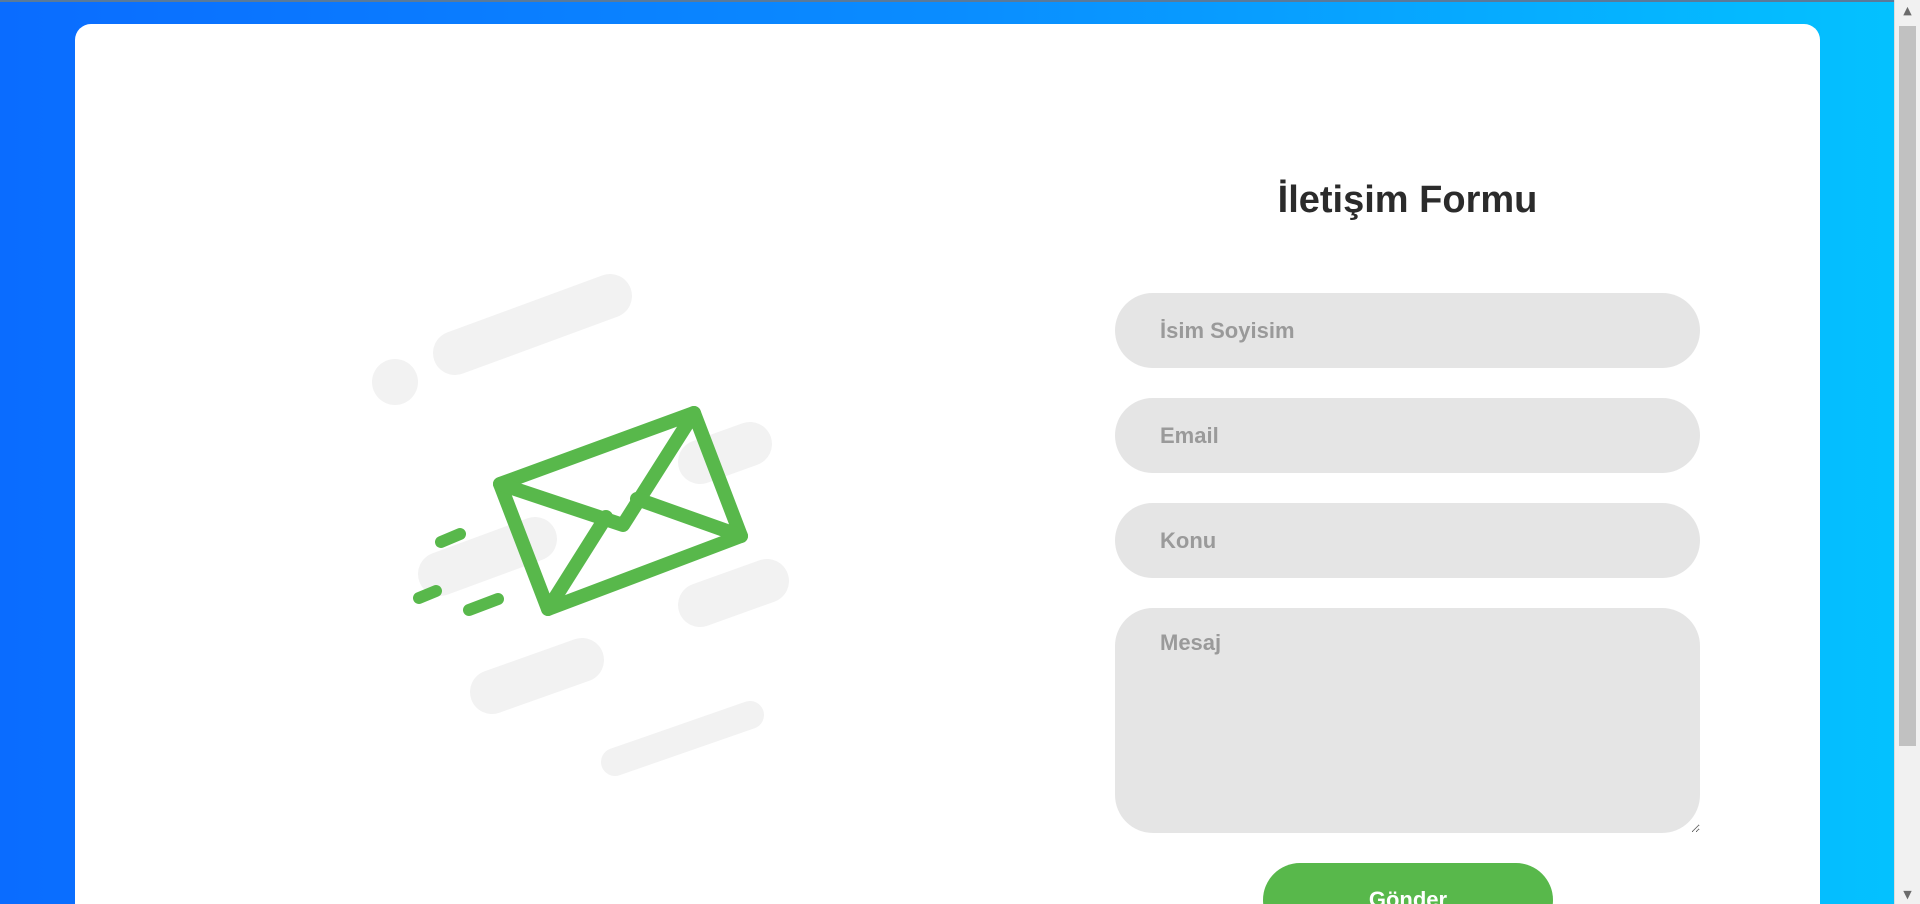  Describe the element at coordinates (1907, 894) in the screenshot. I see `scroll-down-arrow-icon: ▼` at that location.